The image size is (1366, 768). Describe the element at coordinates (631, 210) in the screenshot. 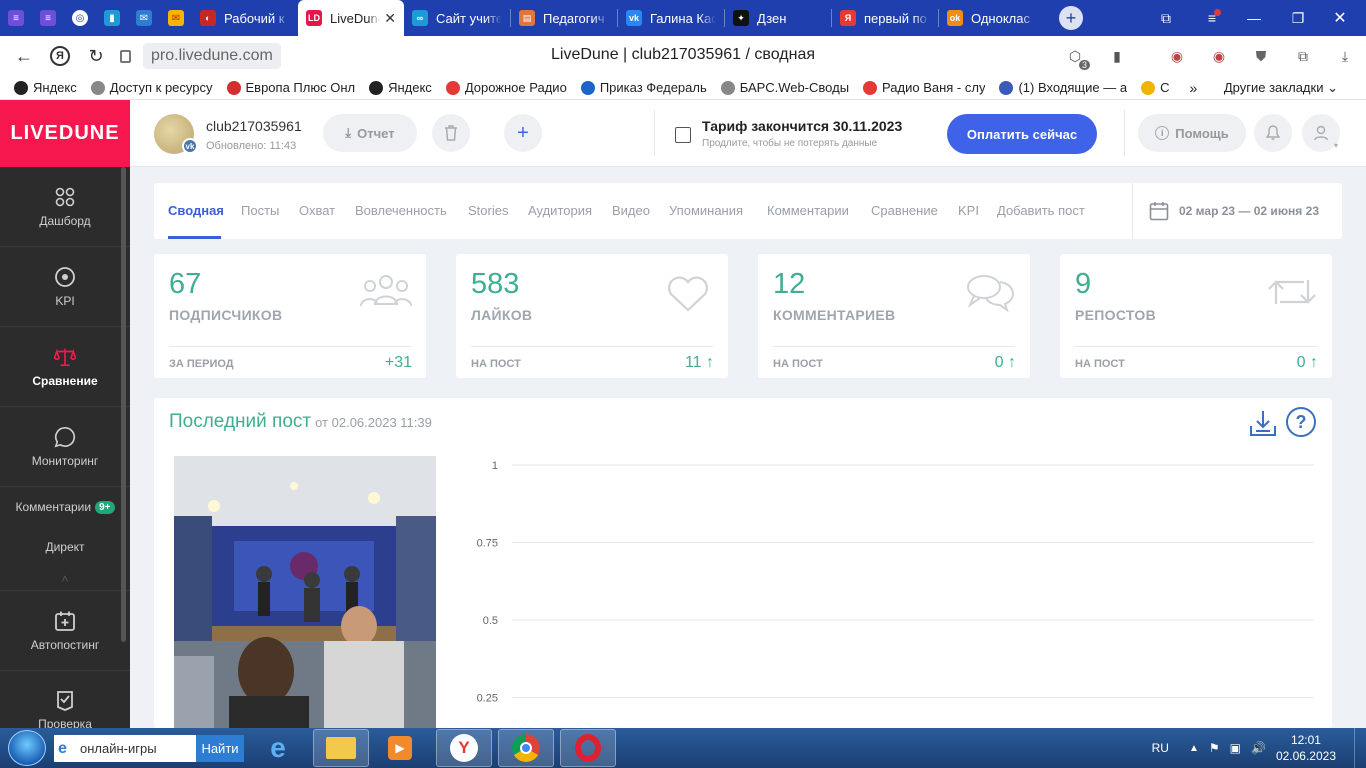

I see `tab-video: Видео` at that location.